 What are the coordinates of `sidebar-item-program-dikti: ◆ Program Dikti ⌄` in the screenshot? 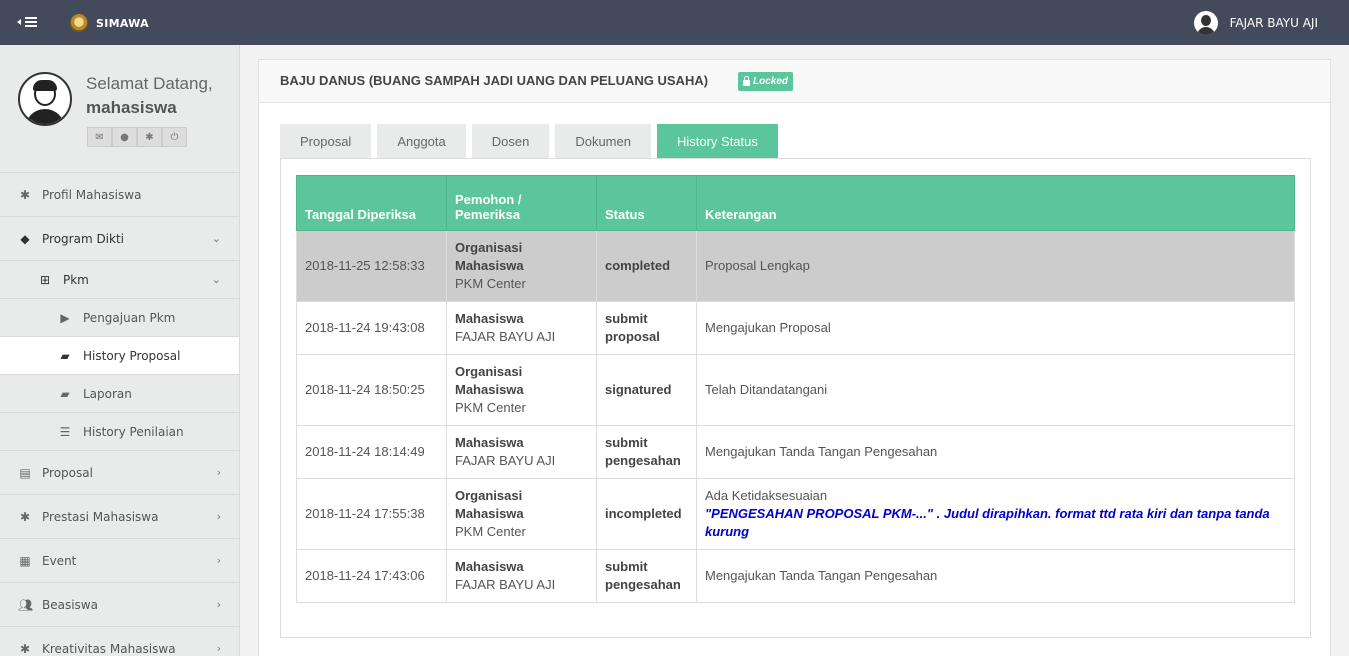 It's located at (119, 239).